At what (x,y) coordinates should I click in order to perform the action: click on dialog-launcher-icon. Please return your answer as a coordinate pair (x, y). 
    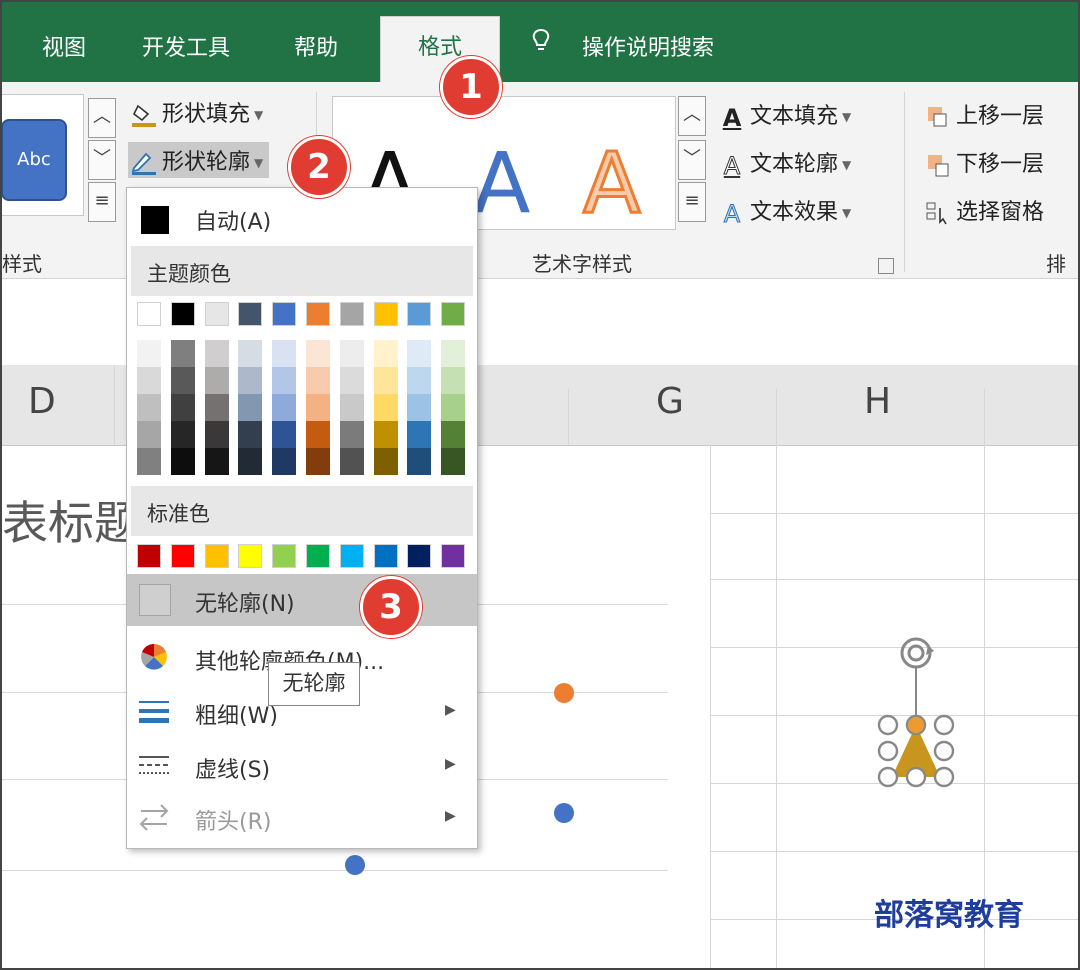
    Looking at the image, I should click on (886, 266).